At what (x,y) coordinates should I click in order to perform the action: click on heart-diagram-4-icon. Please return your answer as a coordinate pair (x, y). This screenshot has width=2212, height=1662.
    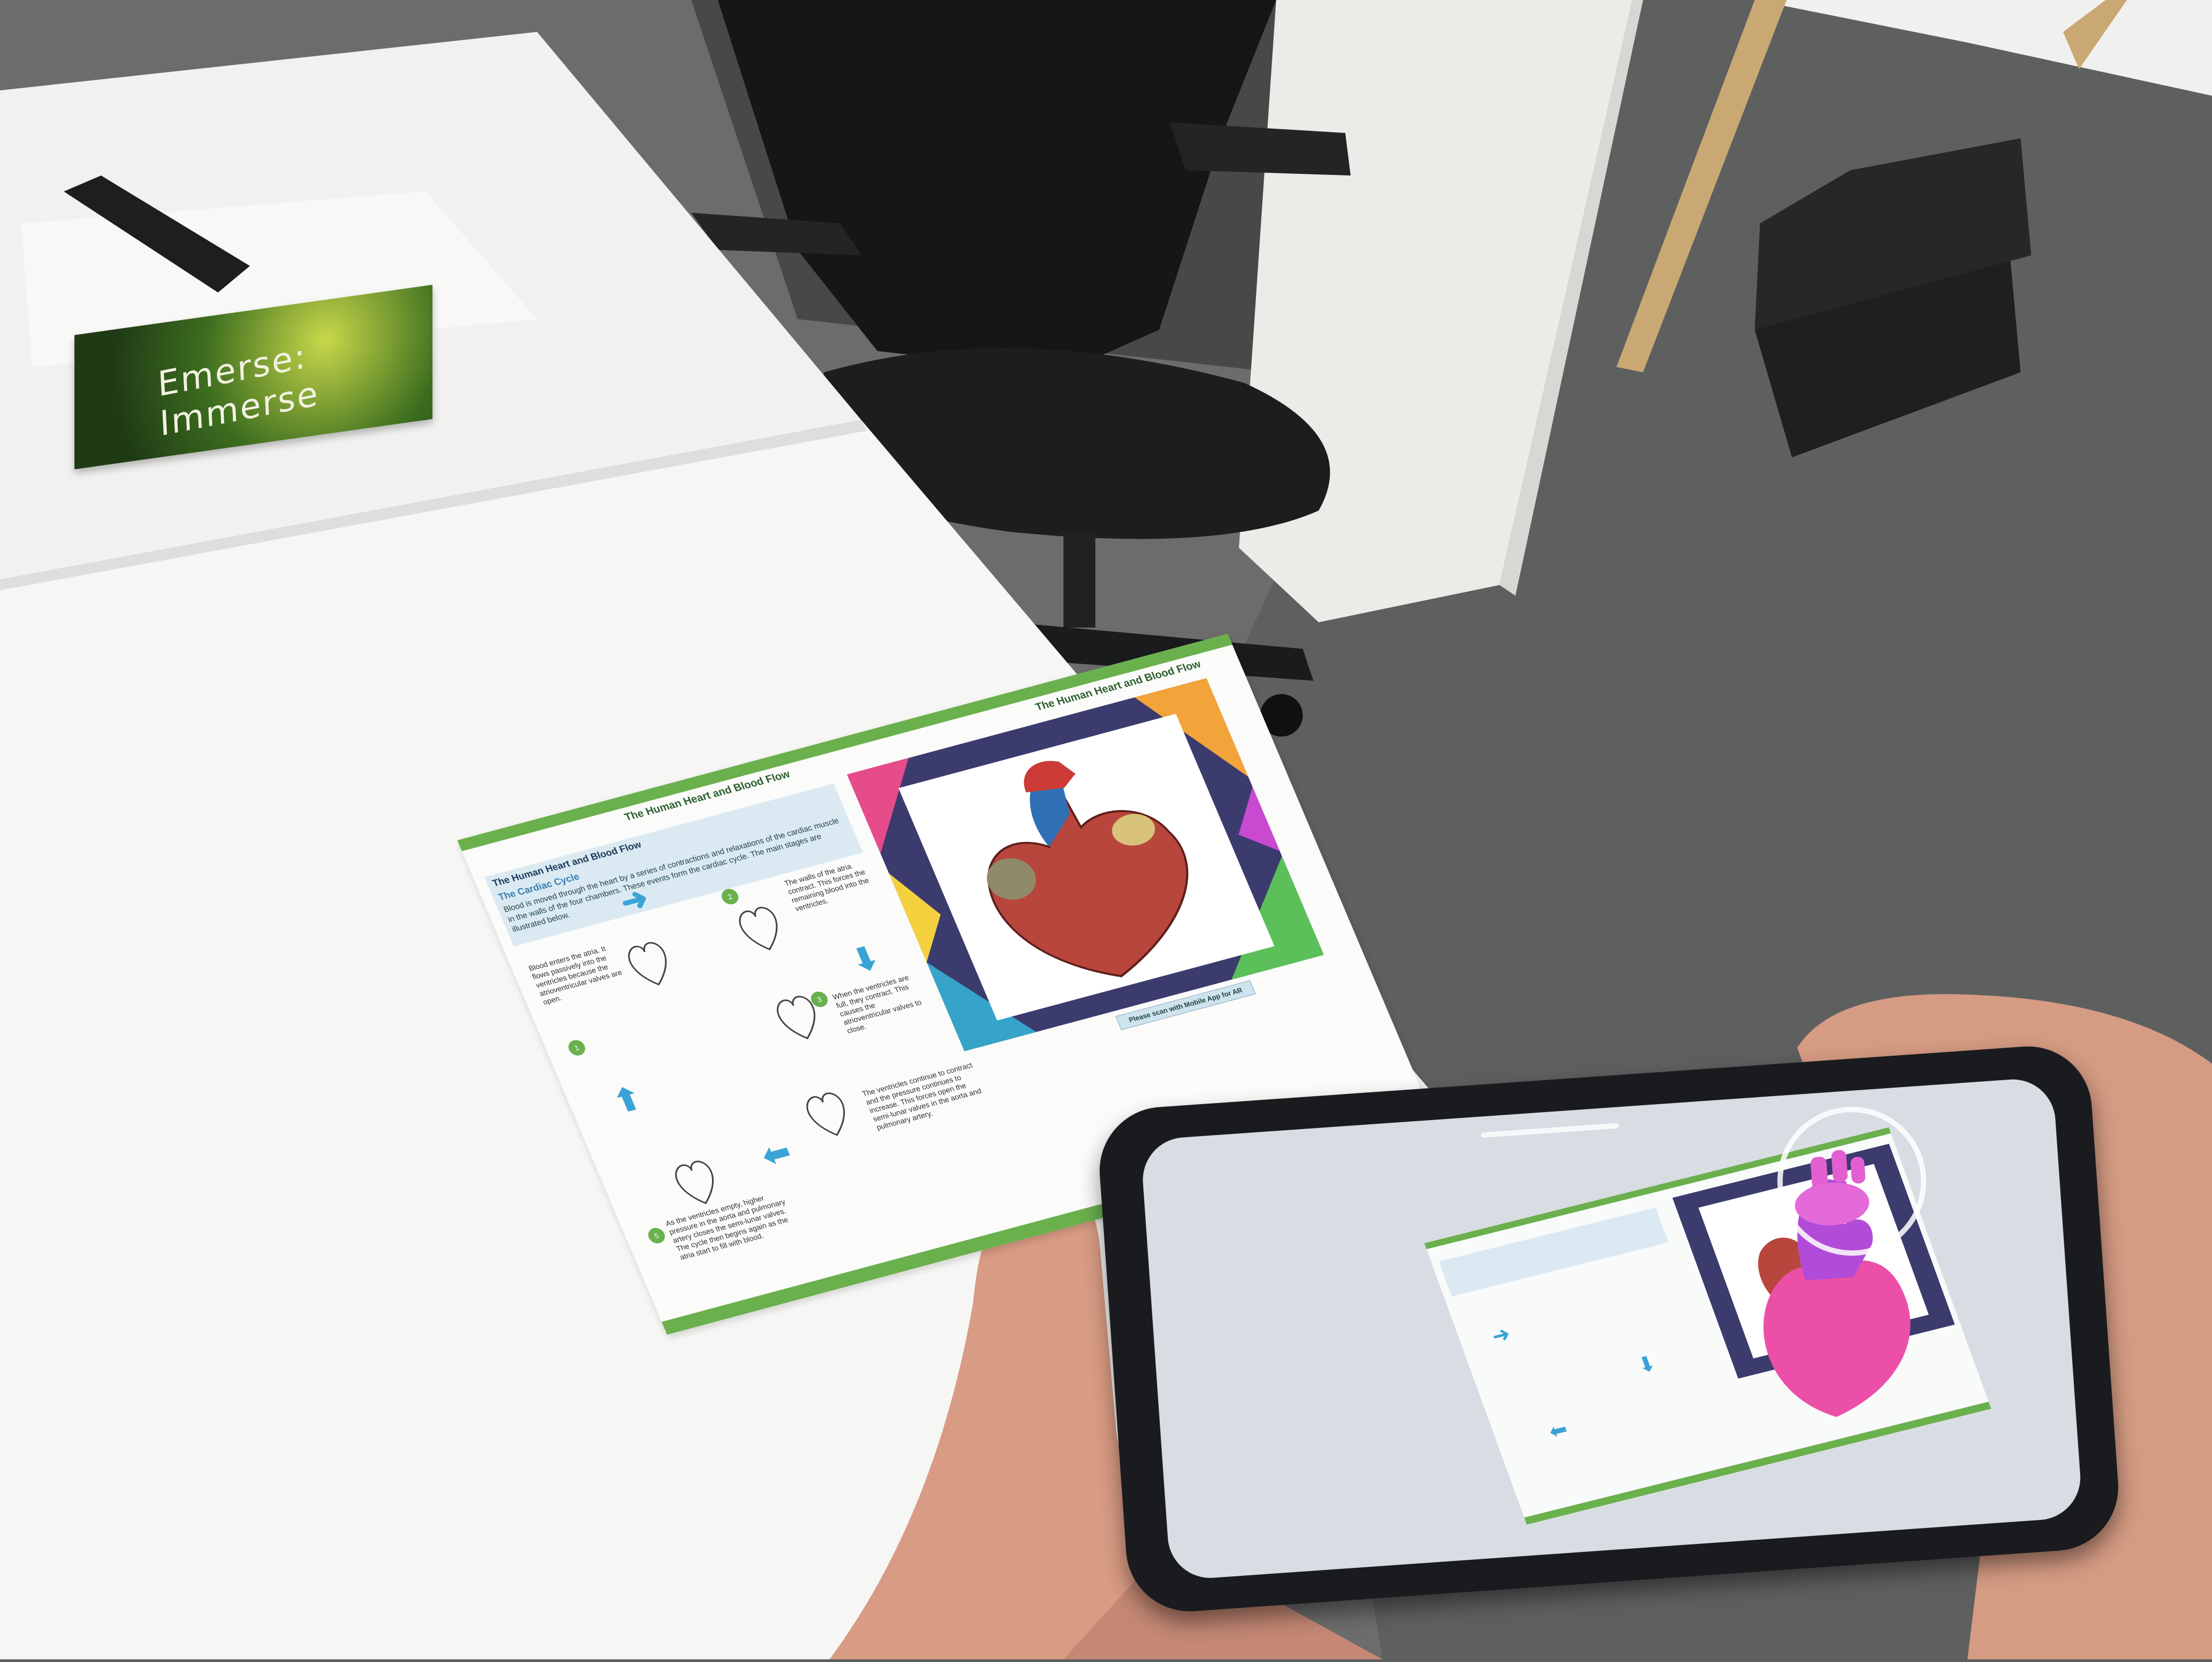
    Looking at the image, I should click on (825, 1114).